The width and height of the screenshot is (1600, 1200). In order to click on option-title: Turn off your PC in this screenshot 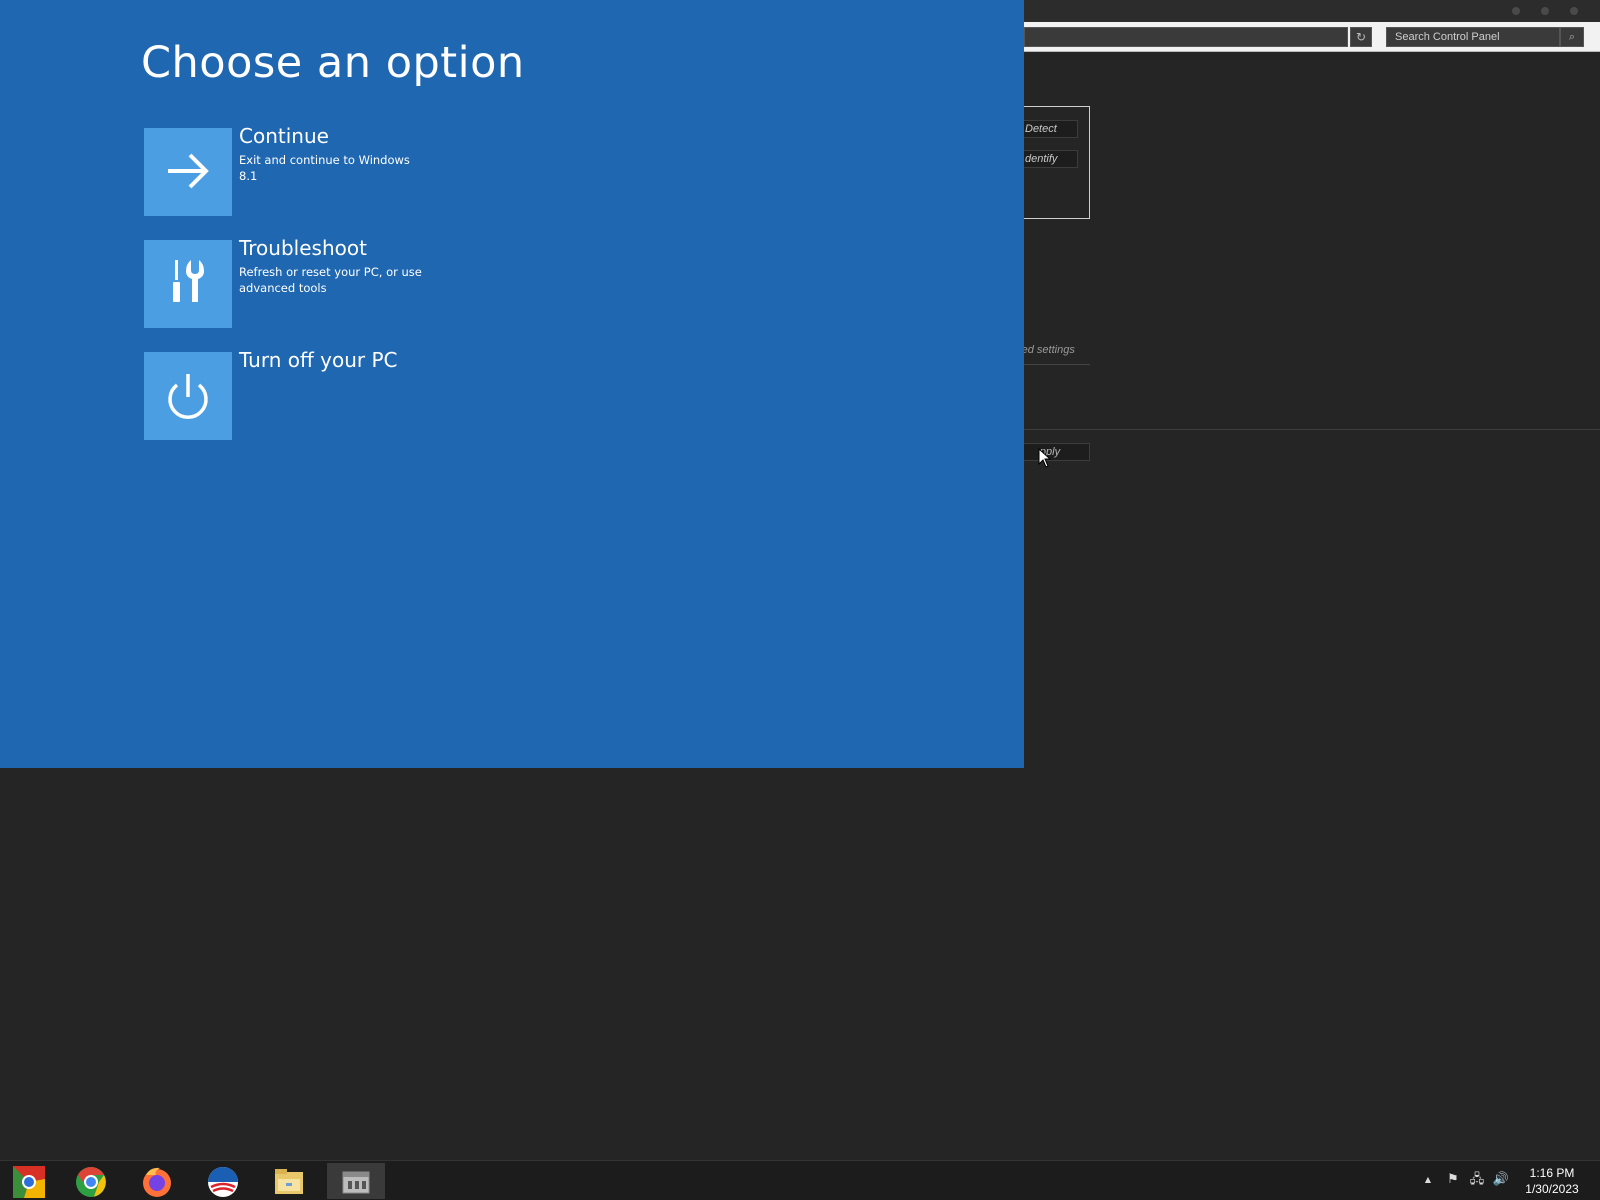, I will do `click(318, 360)`.